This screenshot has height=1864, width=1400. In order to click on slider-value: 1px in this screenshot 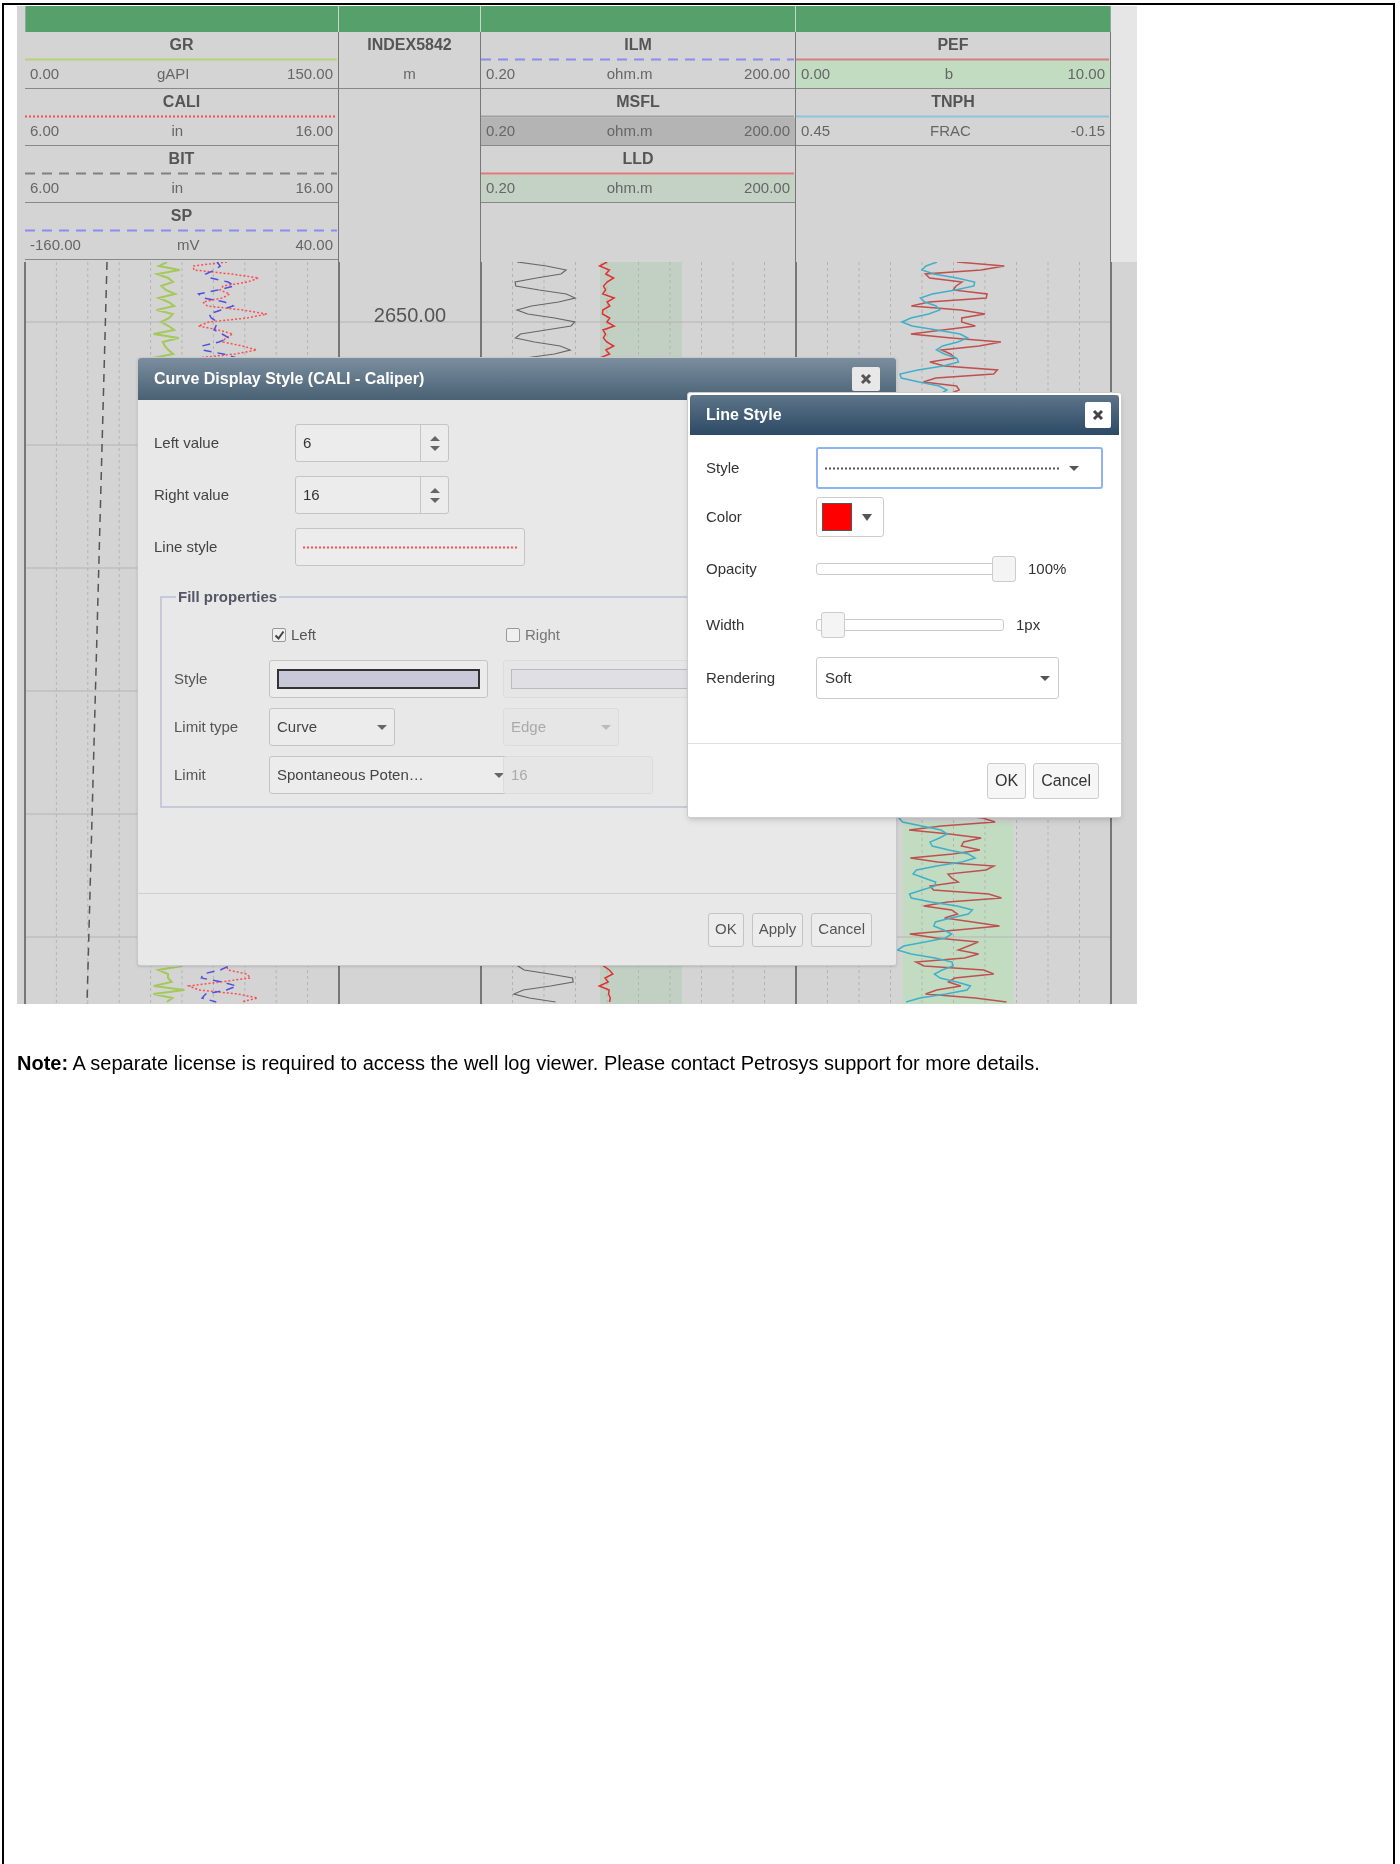, I will do `click(1028, 624)`.